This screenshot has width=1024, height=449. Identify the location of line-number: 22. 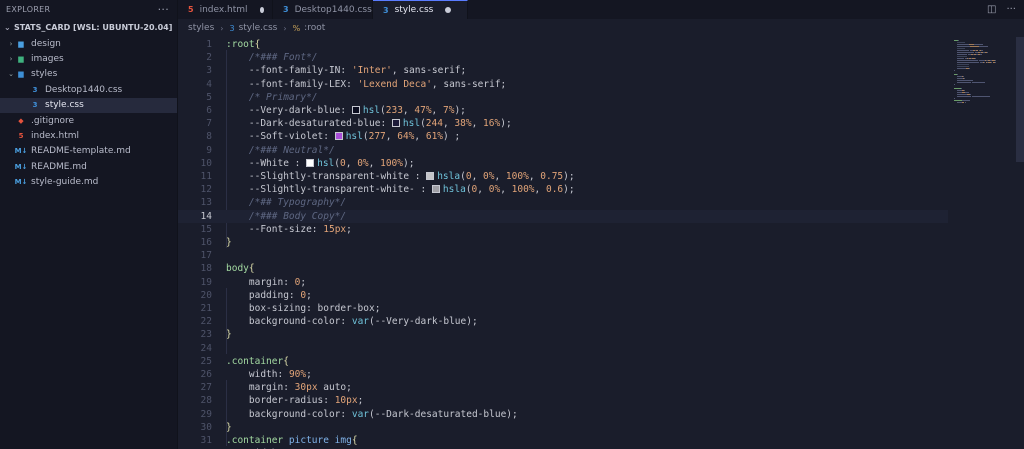
(206, 322).